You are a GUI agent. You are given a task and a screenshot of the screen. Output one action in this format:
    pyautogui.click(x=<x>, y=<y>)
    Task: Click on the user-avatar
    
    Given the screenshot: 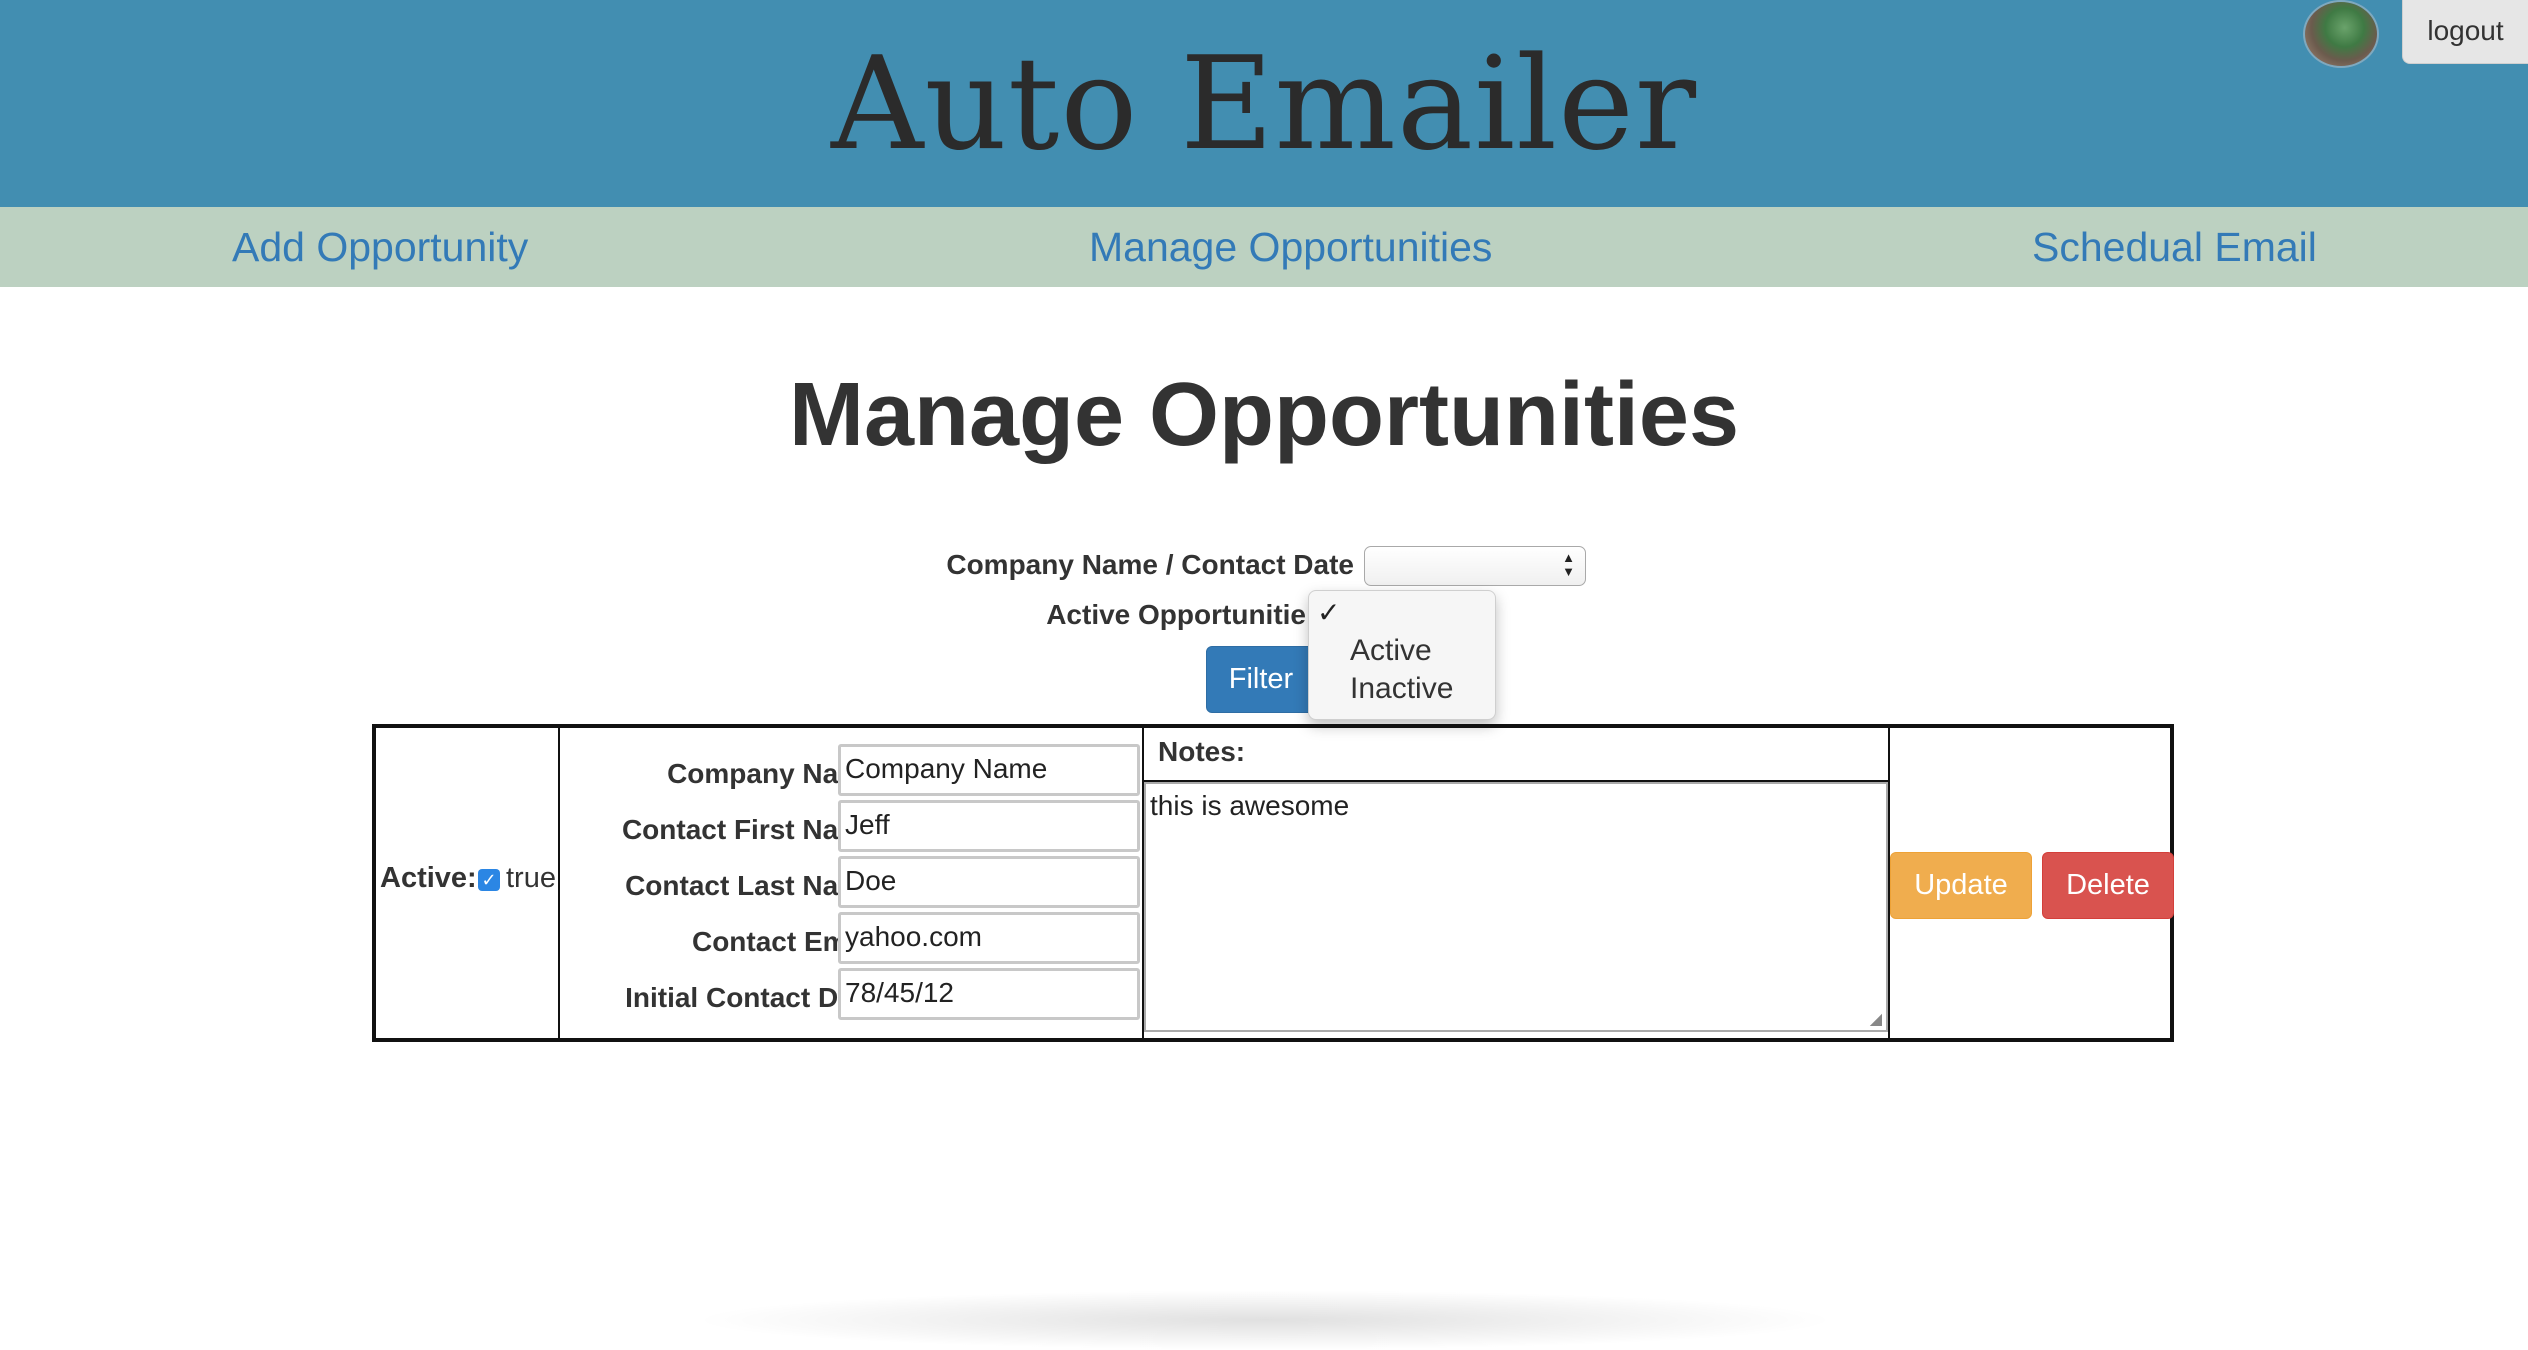 What is the action you would take?
    pyautogui.click(x=2341, y=34)
    